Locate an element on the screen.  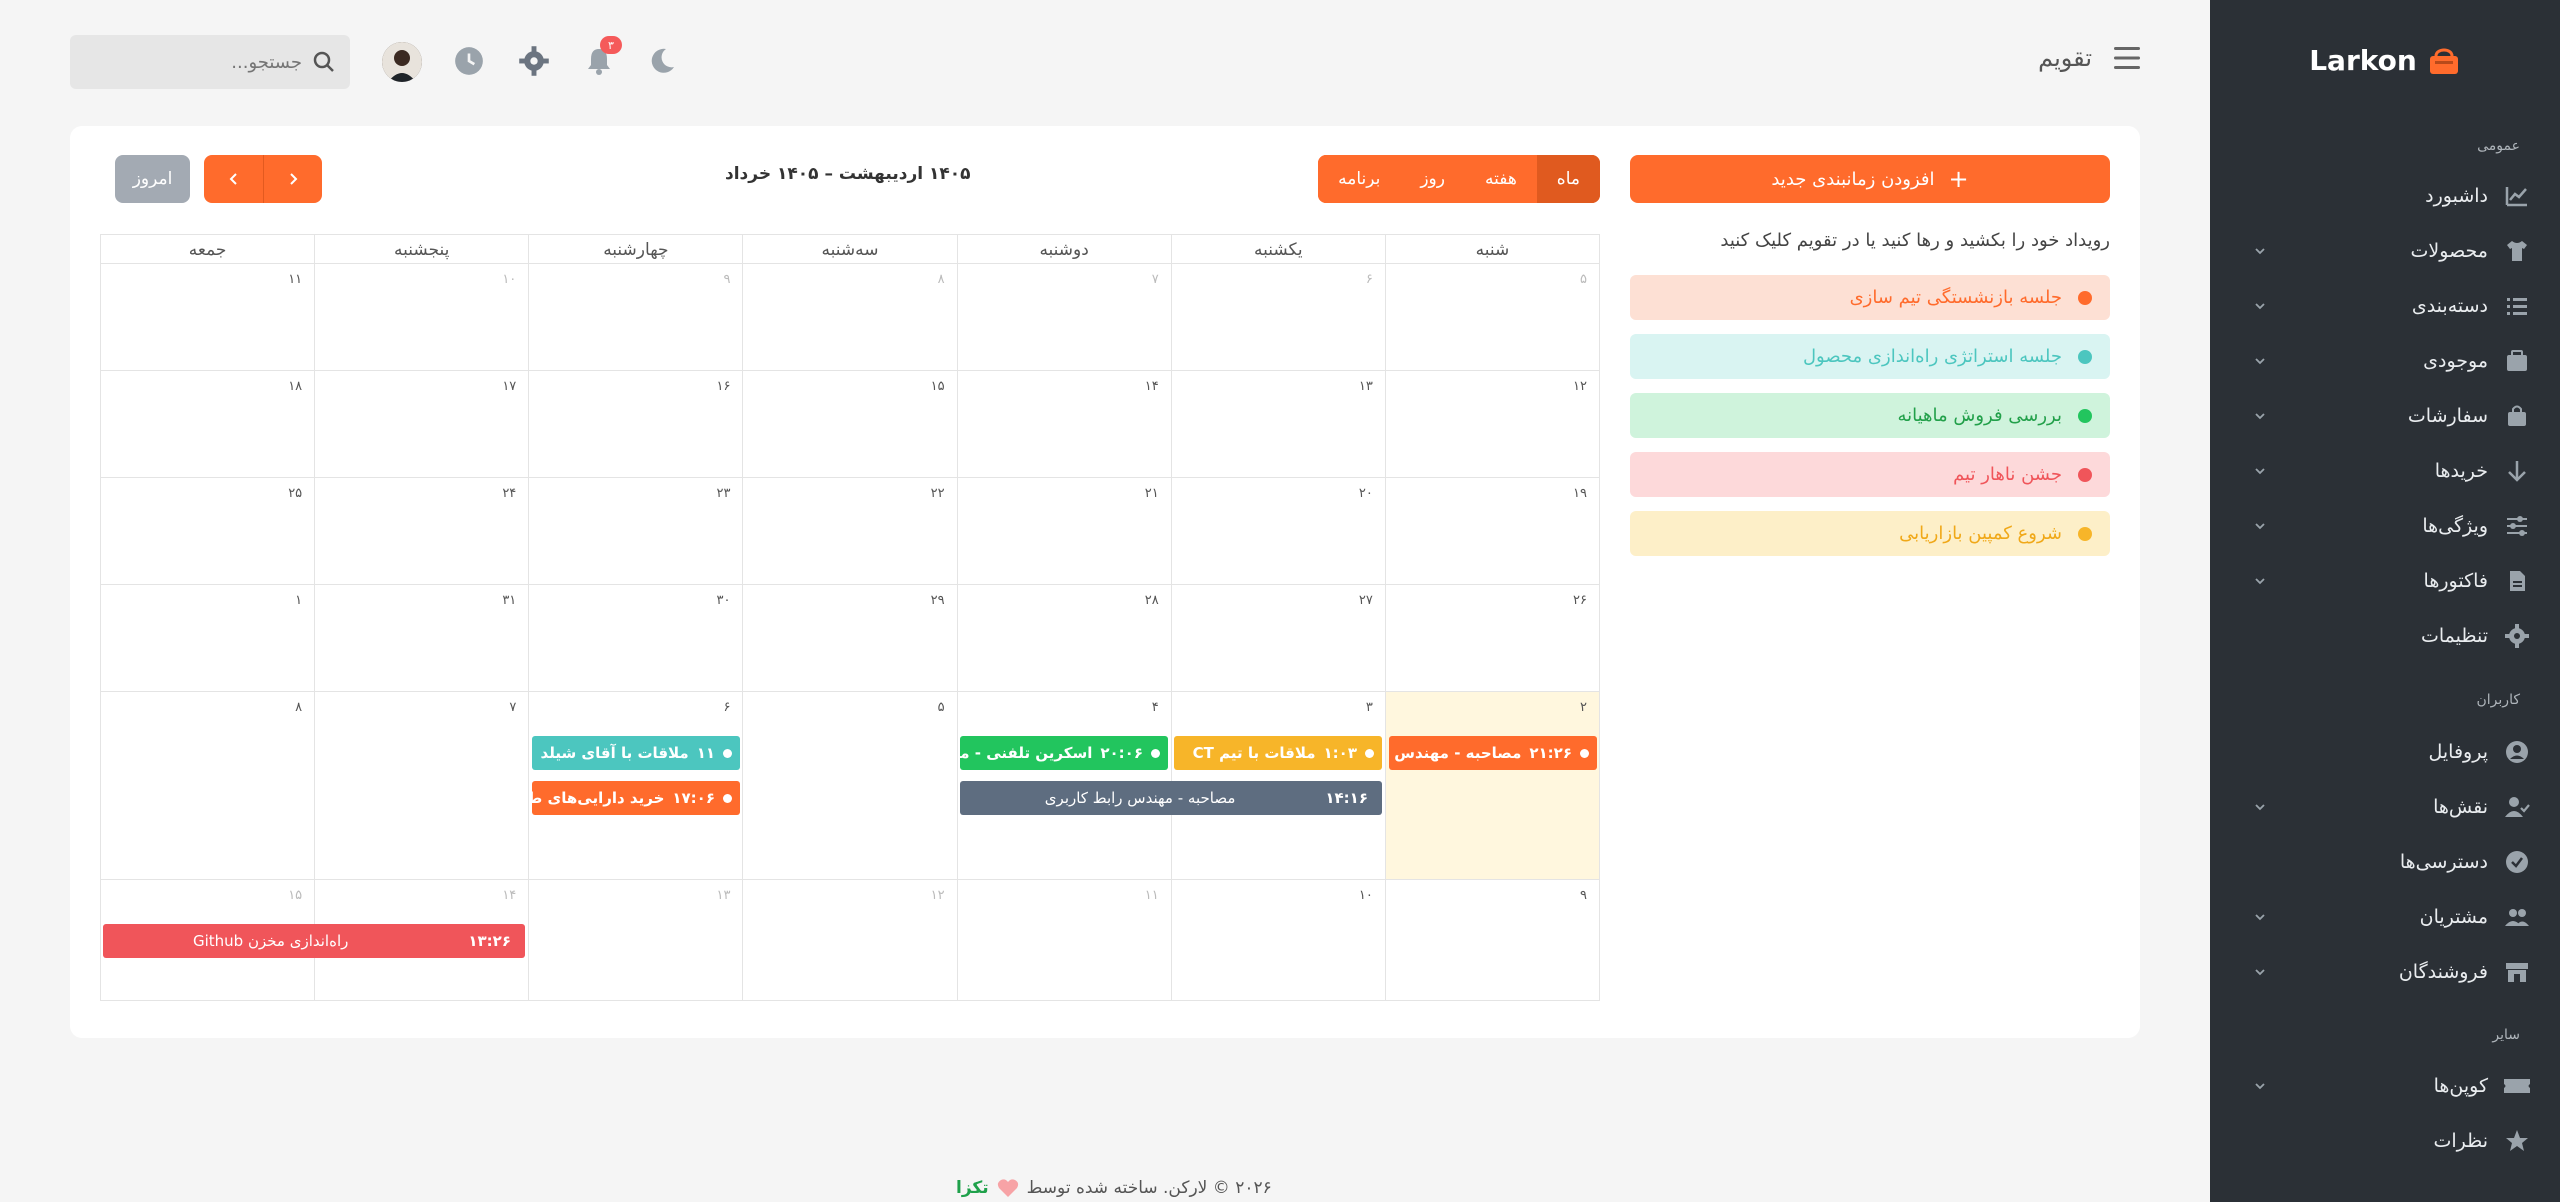
day-cell: ۲۷ is located at coordinates (1277, 638).